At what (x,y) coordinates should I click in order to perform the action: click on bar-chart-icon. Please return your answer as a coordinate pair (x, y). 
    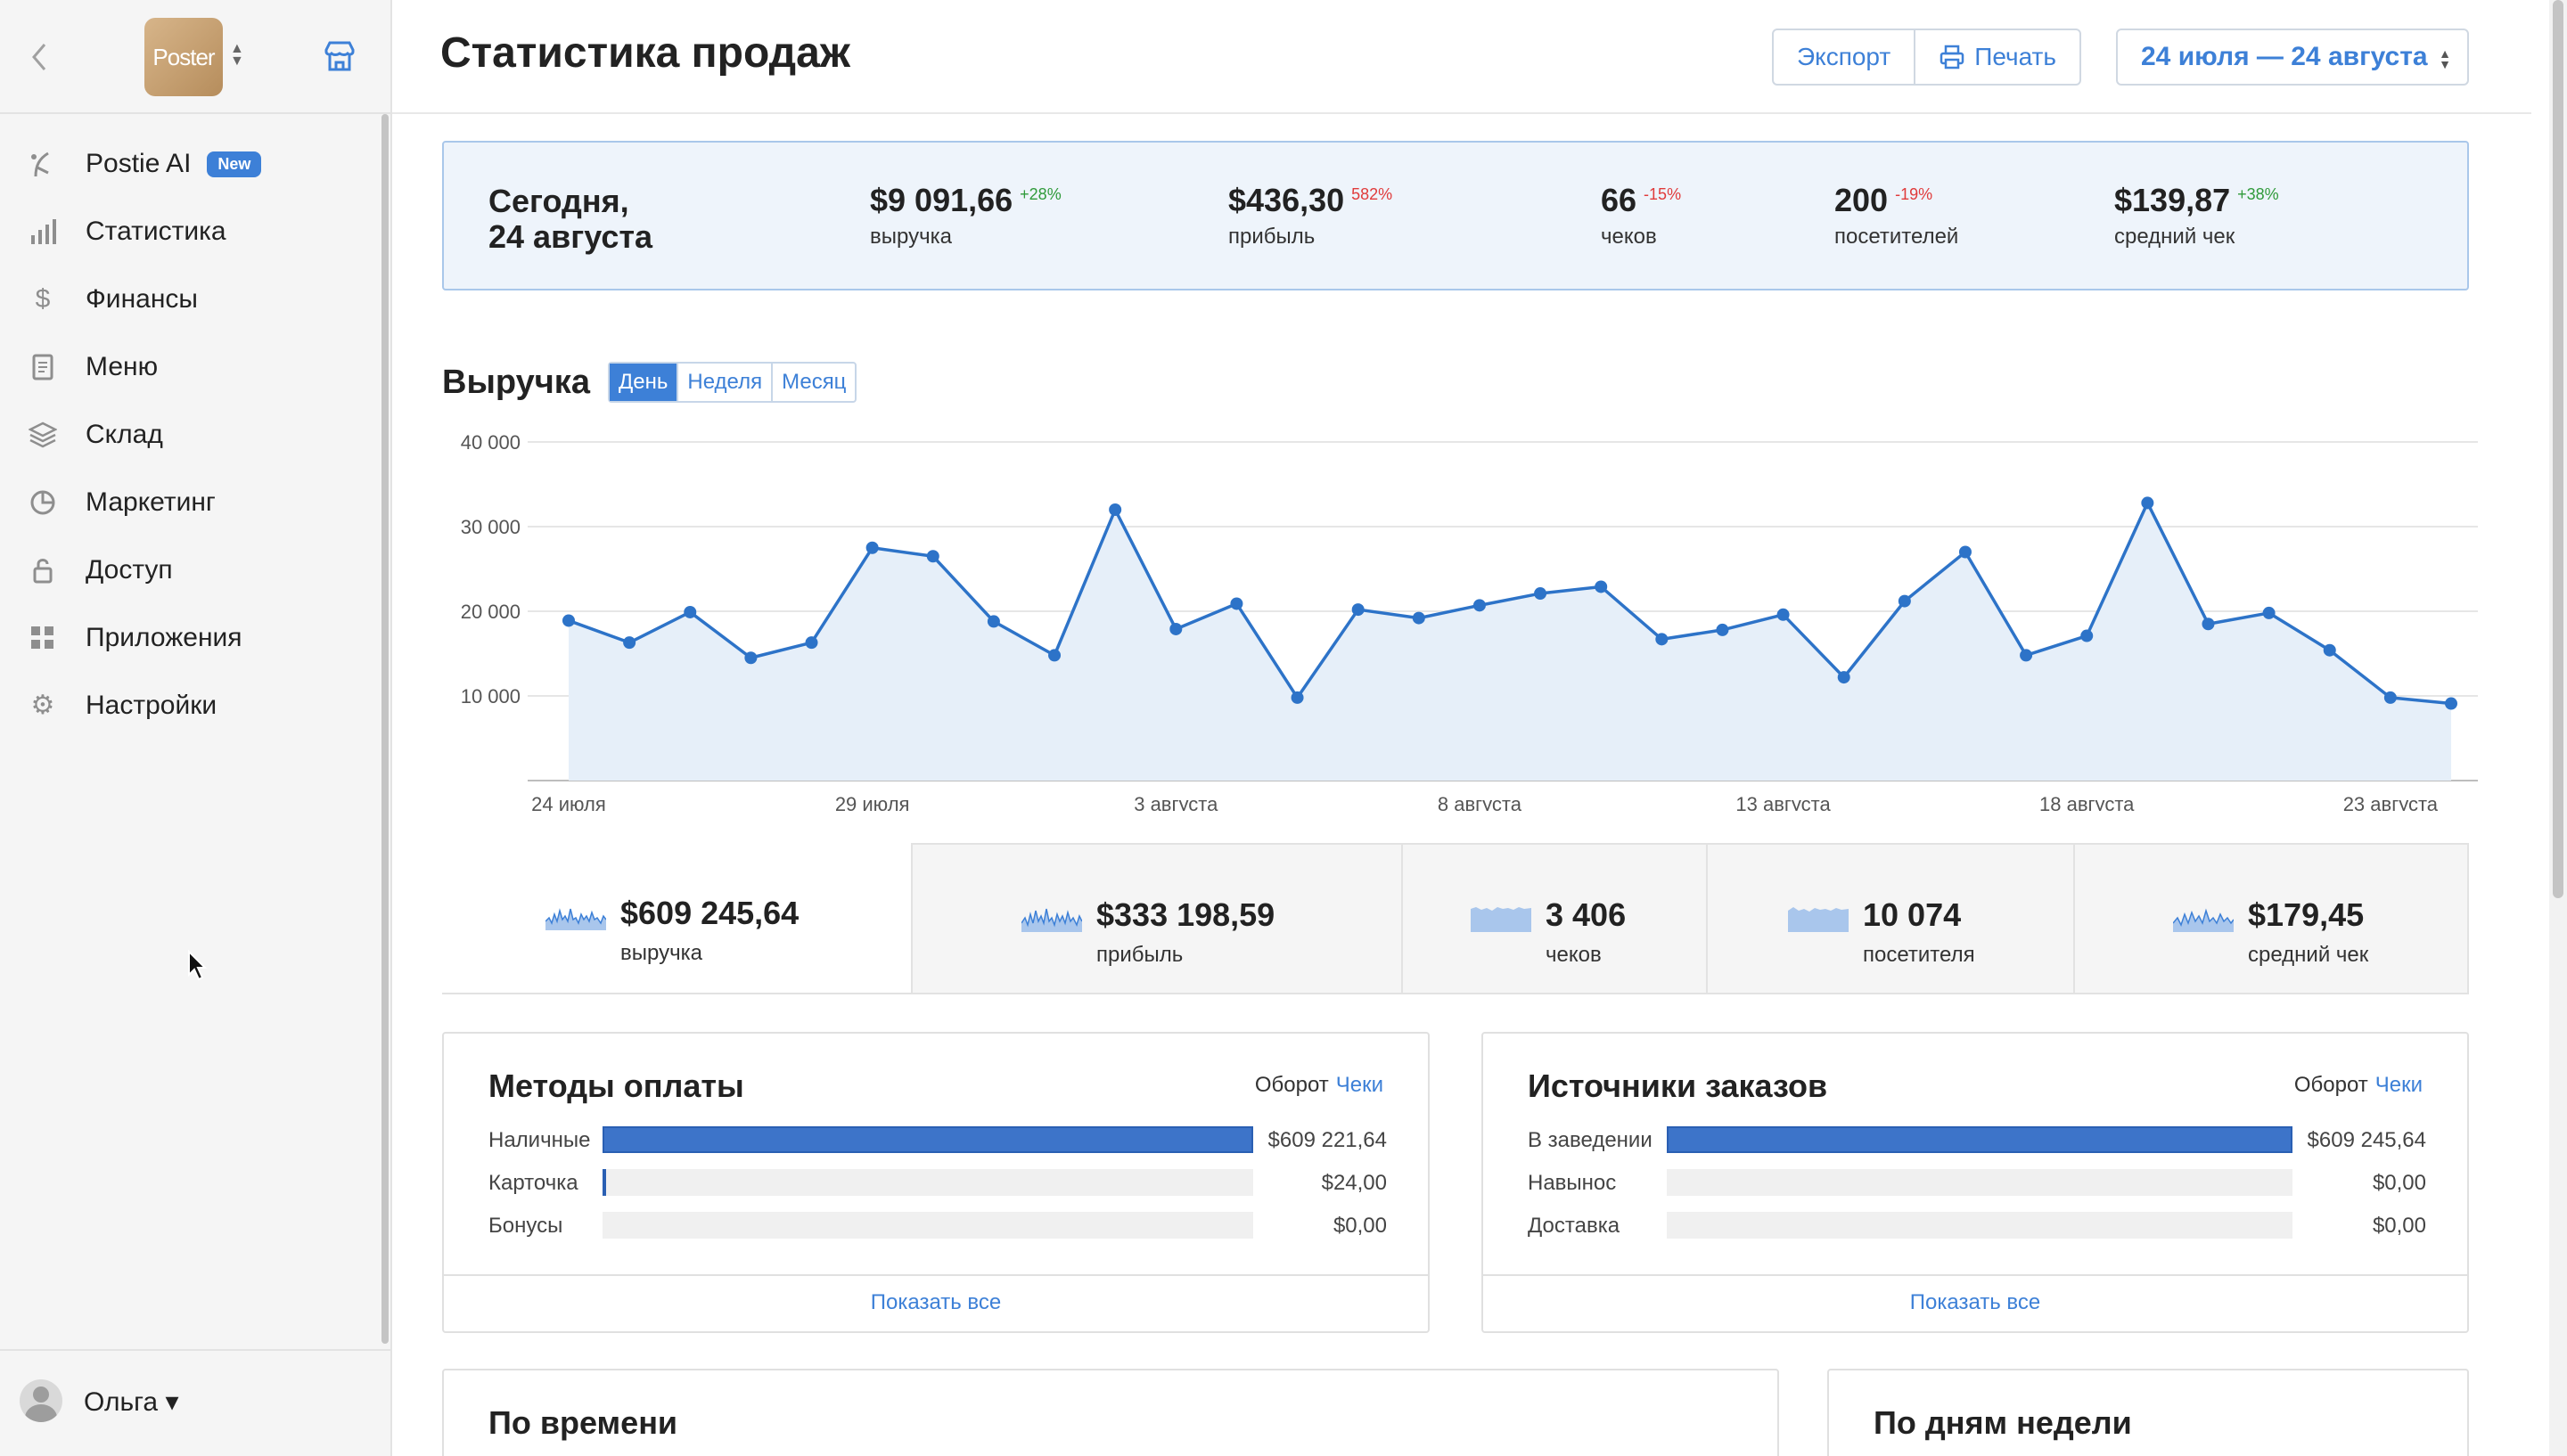
    Looking at the image, I should click on (43, 231).